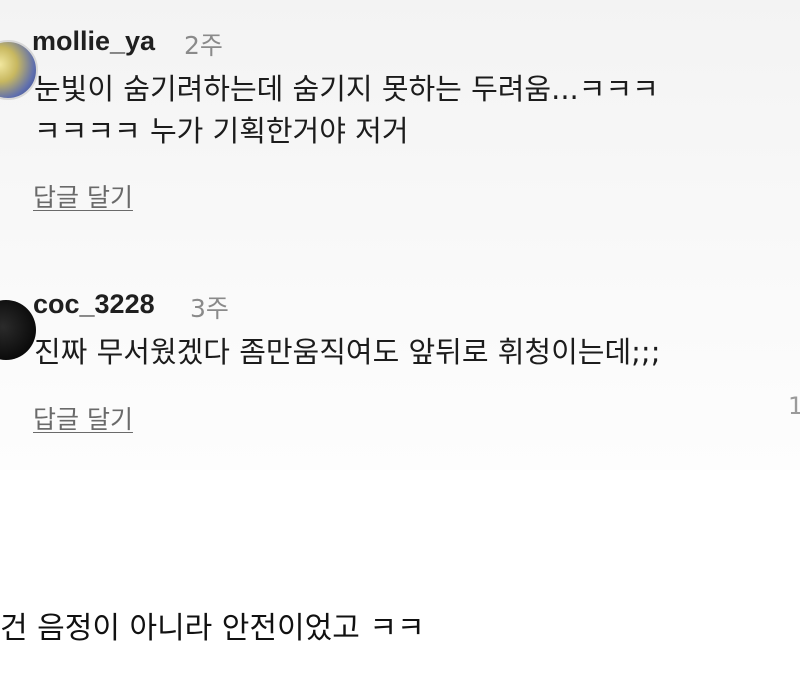 This screenshot has width=800, height=683. I want to click on comment-timestamp: 3주, so click(209, 308).